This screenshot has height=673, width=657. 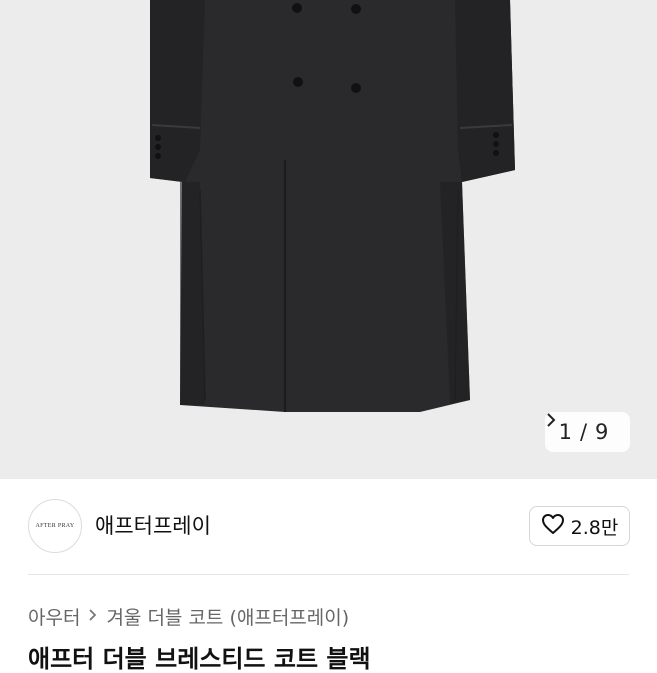 I want to click on avatar-logo-text: AFTER PRAY, so click(x=55, y=526).